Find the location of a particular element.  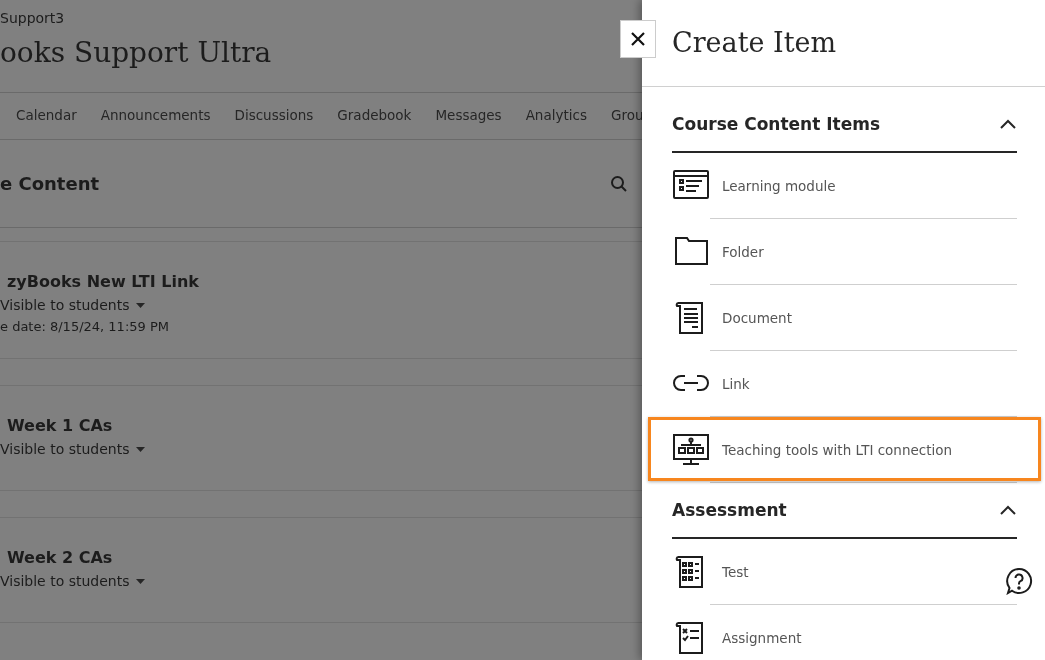

nav-tab: Messages is located at coordinates (468, 116).